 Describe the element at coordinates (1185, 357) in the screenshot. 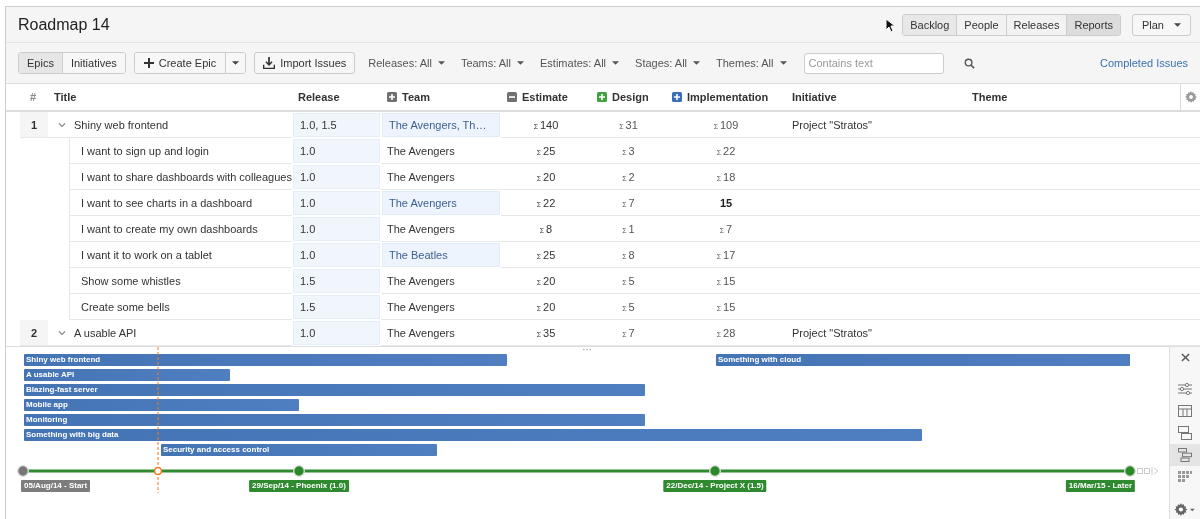

I see `close-icon` at that location.